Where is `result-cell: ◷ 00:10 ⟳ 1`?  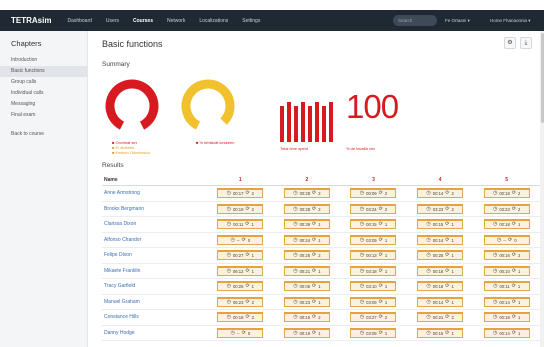 result-cell: ◷ 00:10 ⟳ 1 is located at coordinates (506, 270).